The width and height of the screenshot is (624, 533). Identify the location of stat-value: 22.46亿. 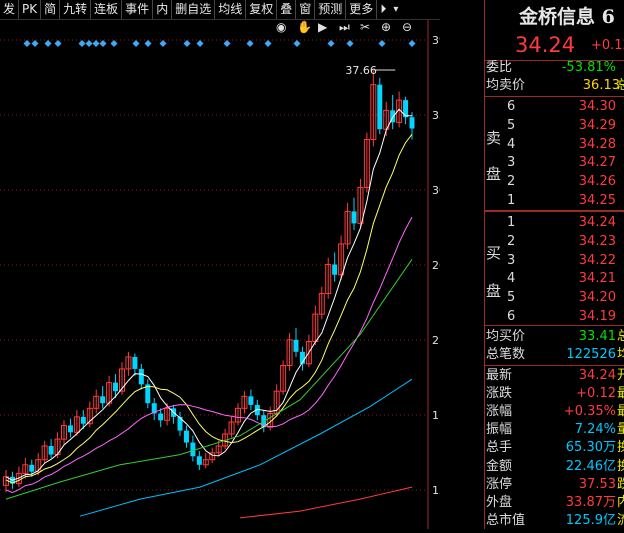
(590, 466).